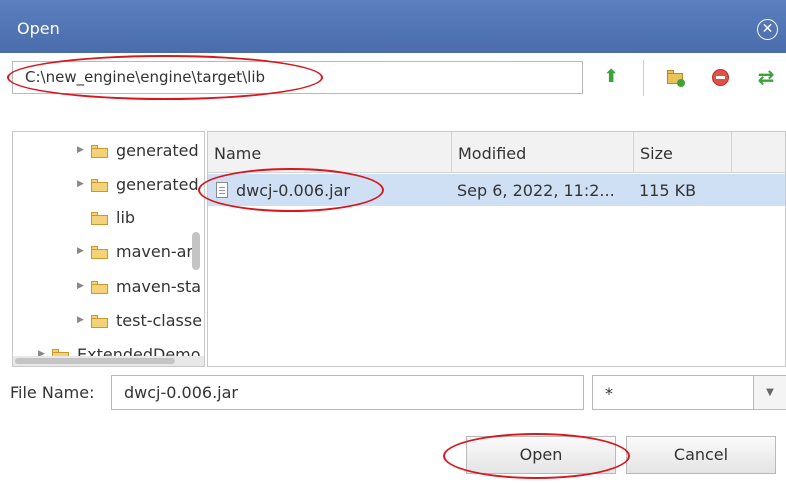 Image resolution: width=786 pixels, height=483 pixels. What do you see at coordinates (222, 190) in the screenshot?
I see `file-icon` at bounding box center [222, 190].